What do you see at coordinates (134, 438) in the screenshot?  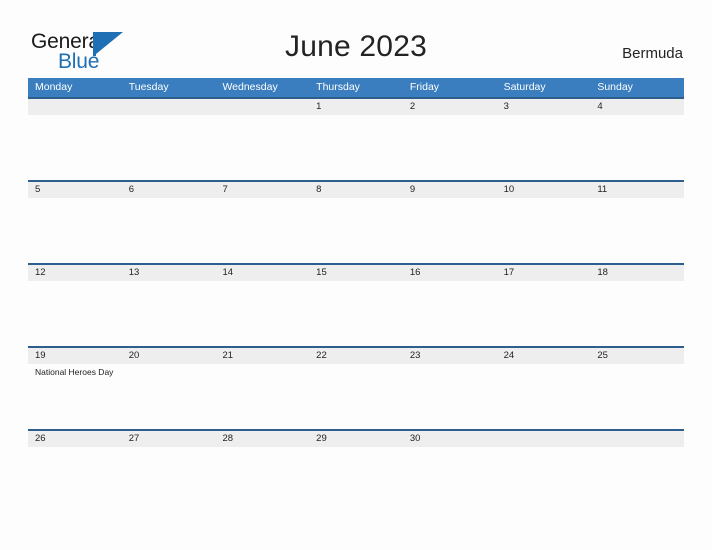 I see `day-number: 27` at bounding box center [134, 438].